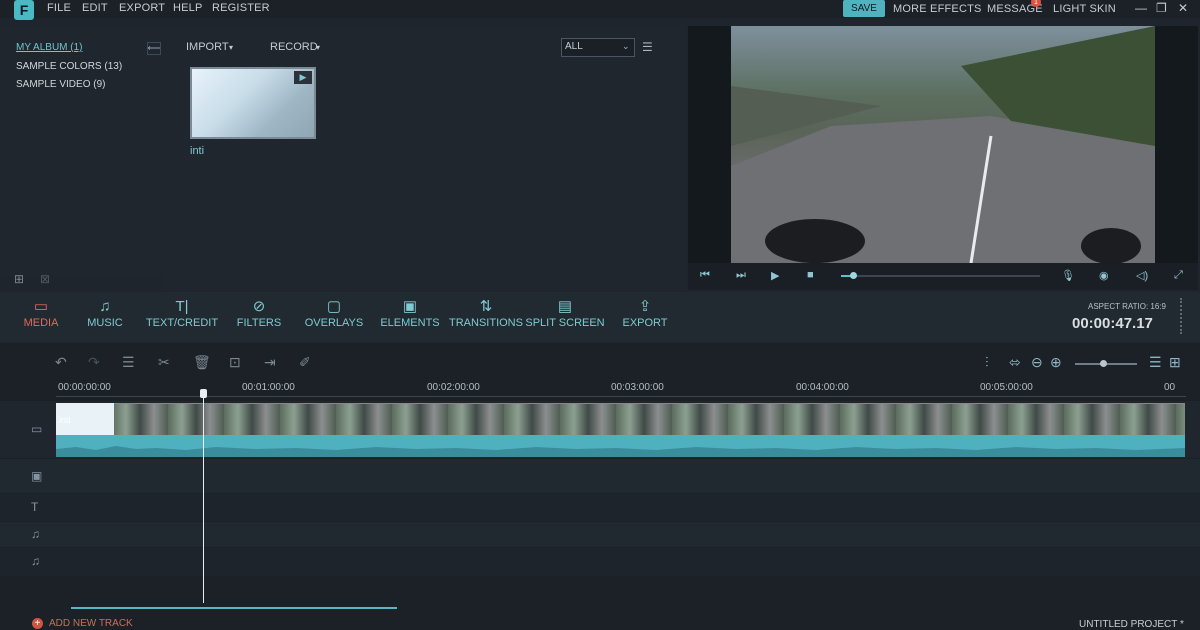 The image size is (1200, 630). I want to click on timecode: 00:00:47.17, so click(1112, 323).